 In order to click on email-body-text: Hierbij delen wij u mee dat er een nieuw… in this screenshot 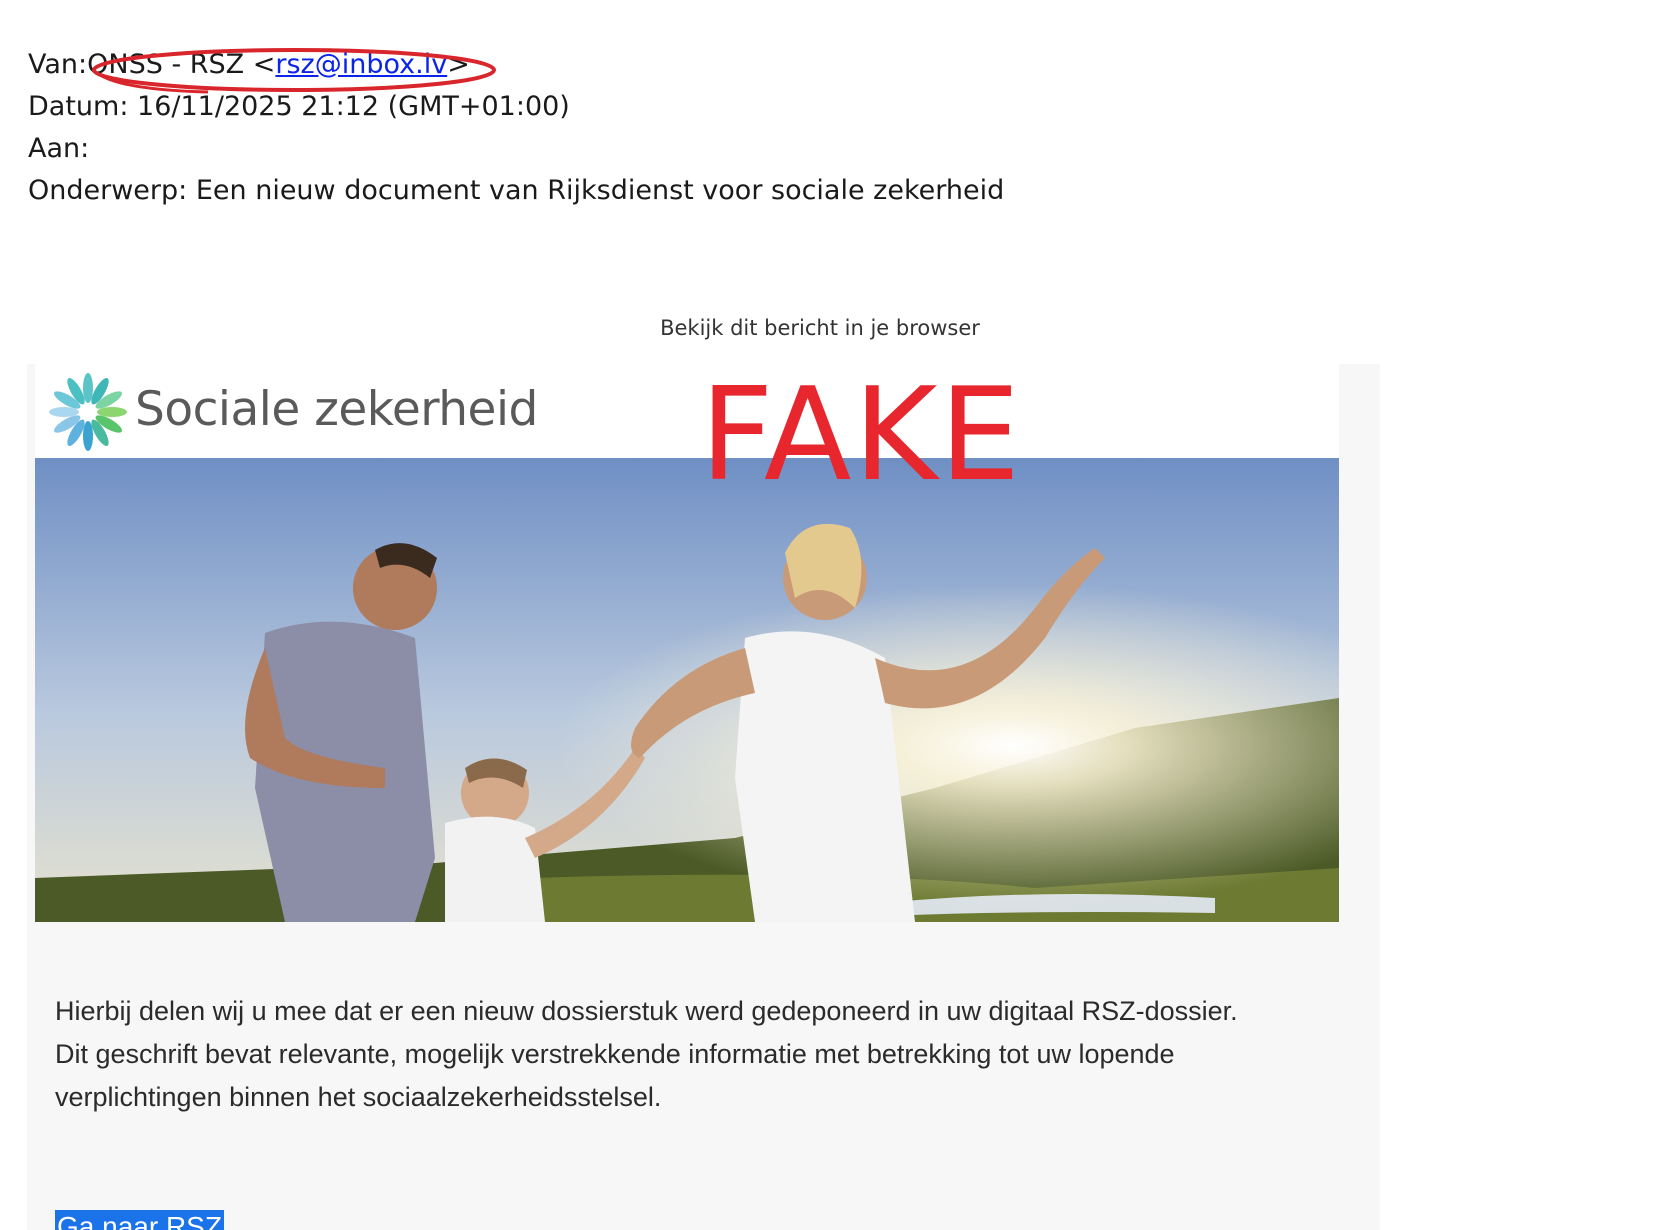, I will do `click(700, 1054)`.